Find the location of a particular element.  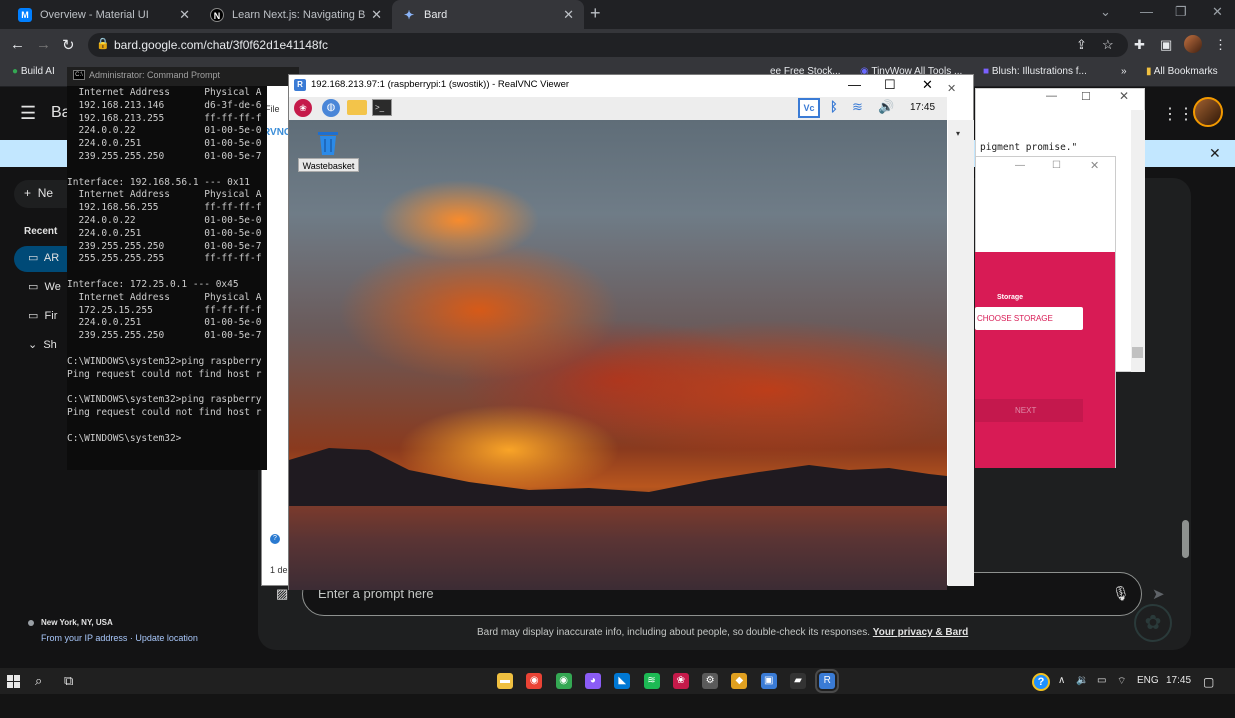

wastebasket-icon is located at coordinates (328, 143).